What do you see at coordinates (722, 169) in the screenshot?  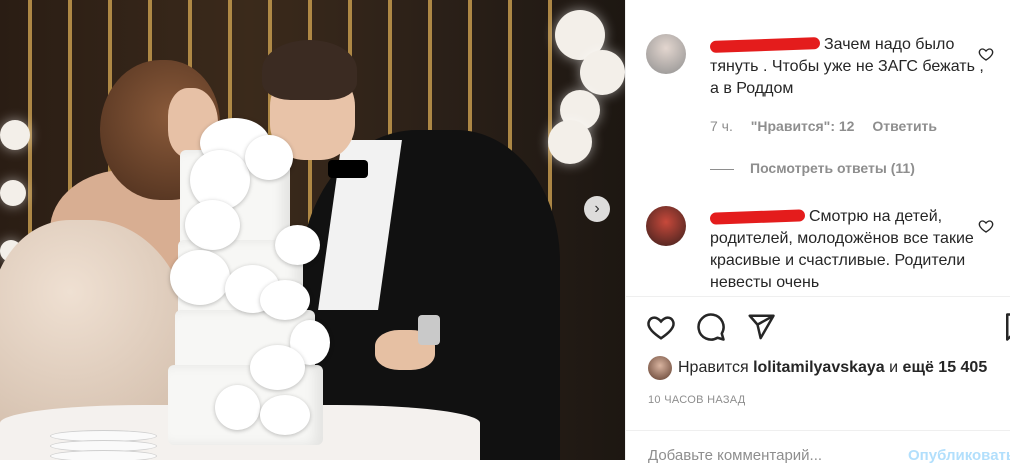 I see `replies-divider-line` at bounding box center [722, 169].